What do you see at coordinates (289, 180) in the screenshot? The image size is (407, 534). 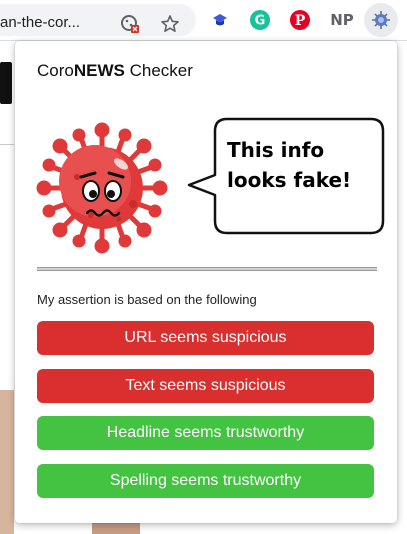 I see `verdict-line: looks fake!` at bounding box center [289, 180].